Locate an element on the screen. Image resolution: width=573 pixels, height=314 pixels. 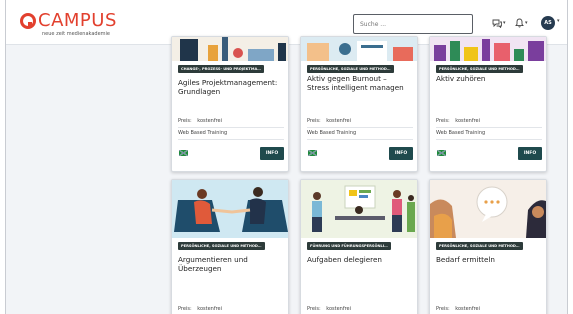
course-title: Aufgaben delegieren is located at coordinates (359, 259).